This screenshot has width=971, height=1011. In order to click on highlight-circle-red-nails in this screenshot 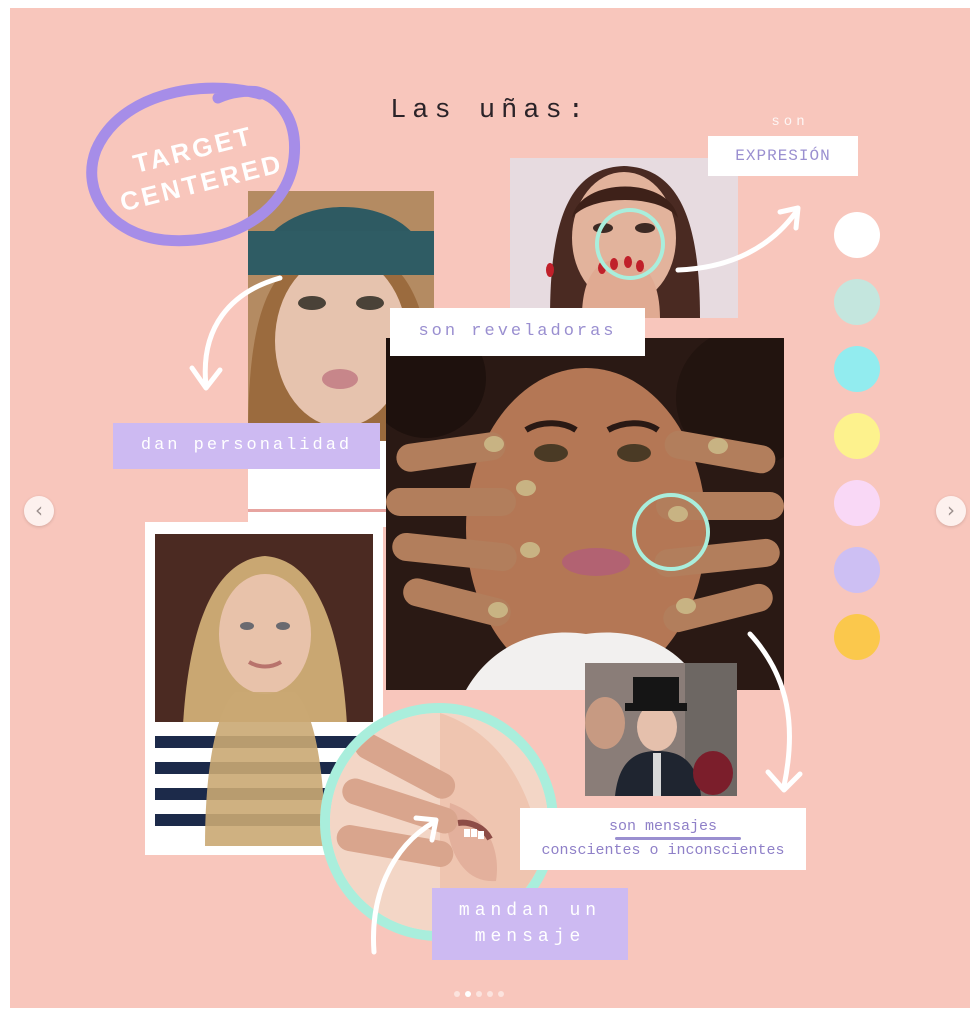, I will do `click(630, 244)`.